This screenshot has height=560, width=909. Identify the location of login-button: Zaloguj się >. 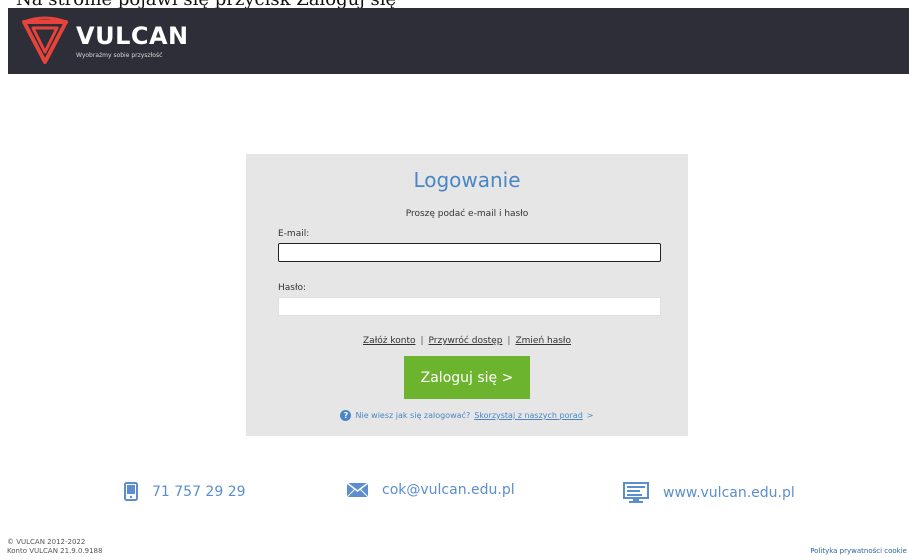
(467, 377).